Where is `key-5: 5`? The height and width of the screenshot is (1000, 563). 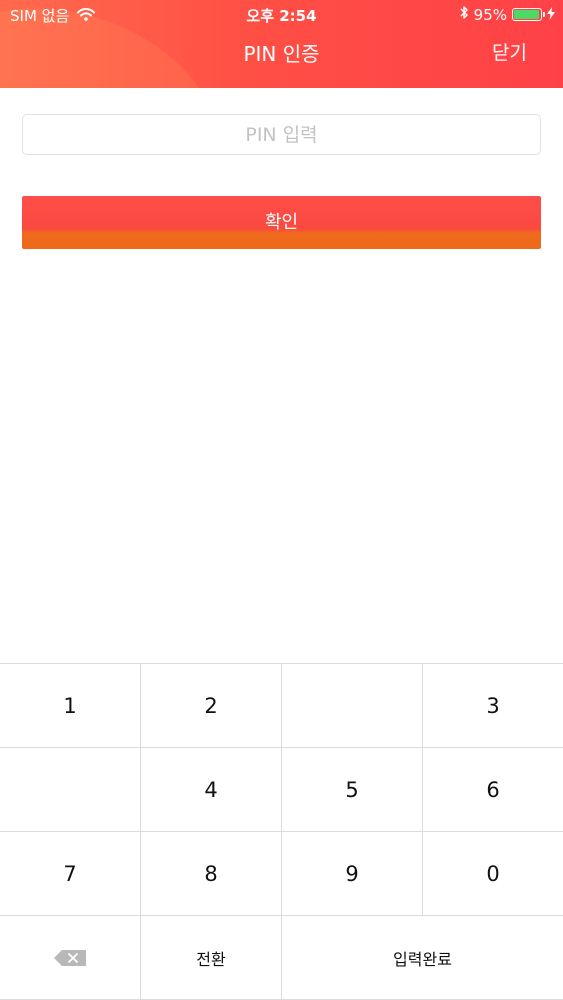
key-5: 5 is located at coordinates (352, 790).